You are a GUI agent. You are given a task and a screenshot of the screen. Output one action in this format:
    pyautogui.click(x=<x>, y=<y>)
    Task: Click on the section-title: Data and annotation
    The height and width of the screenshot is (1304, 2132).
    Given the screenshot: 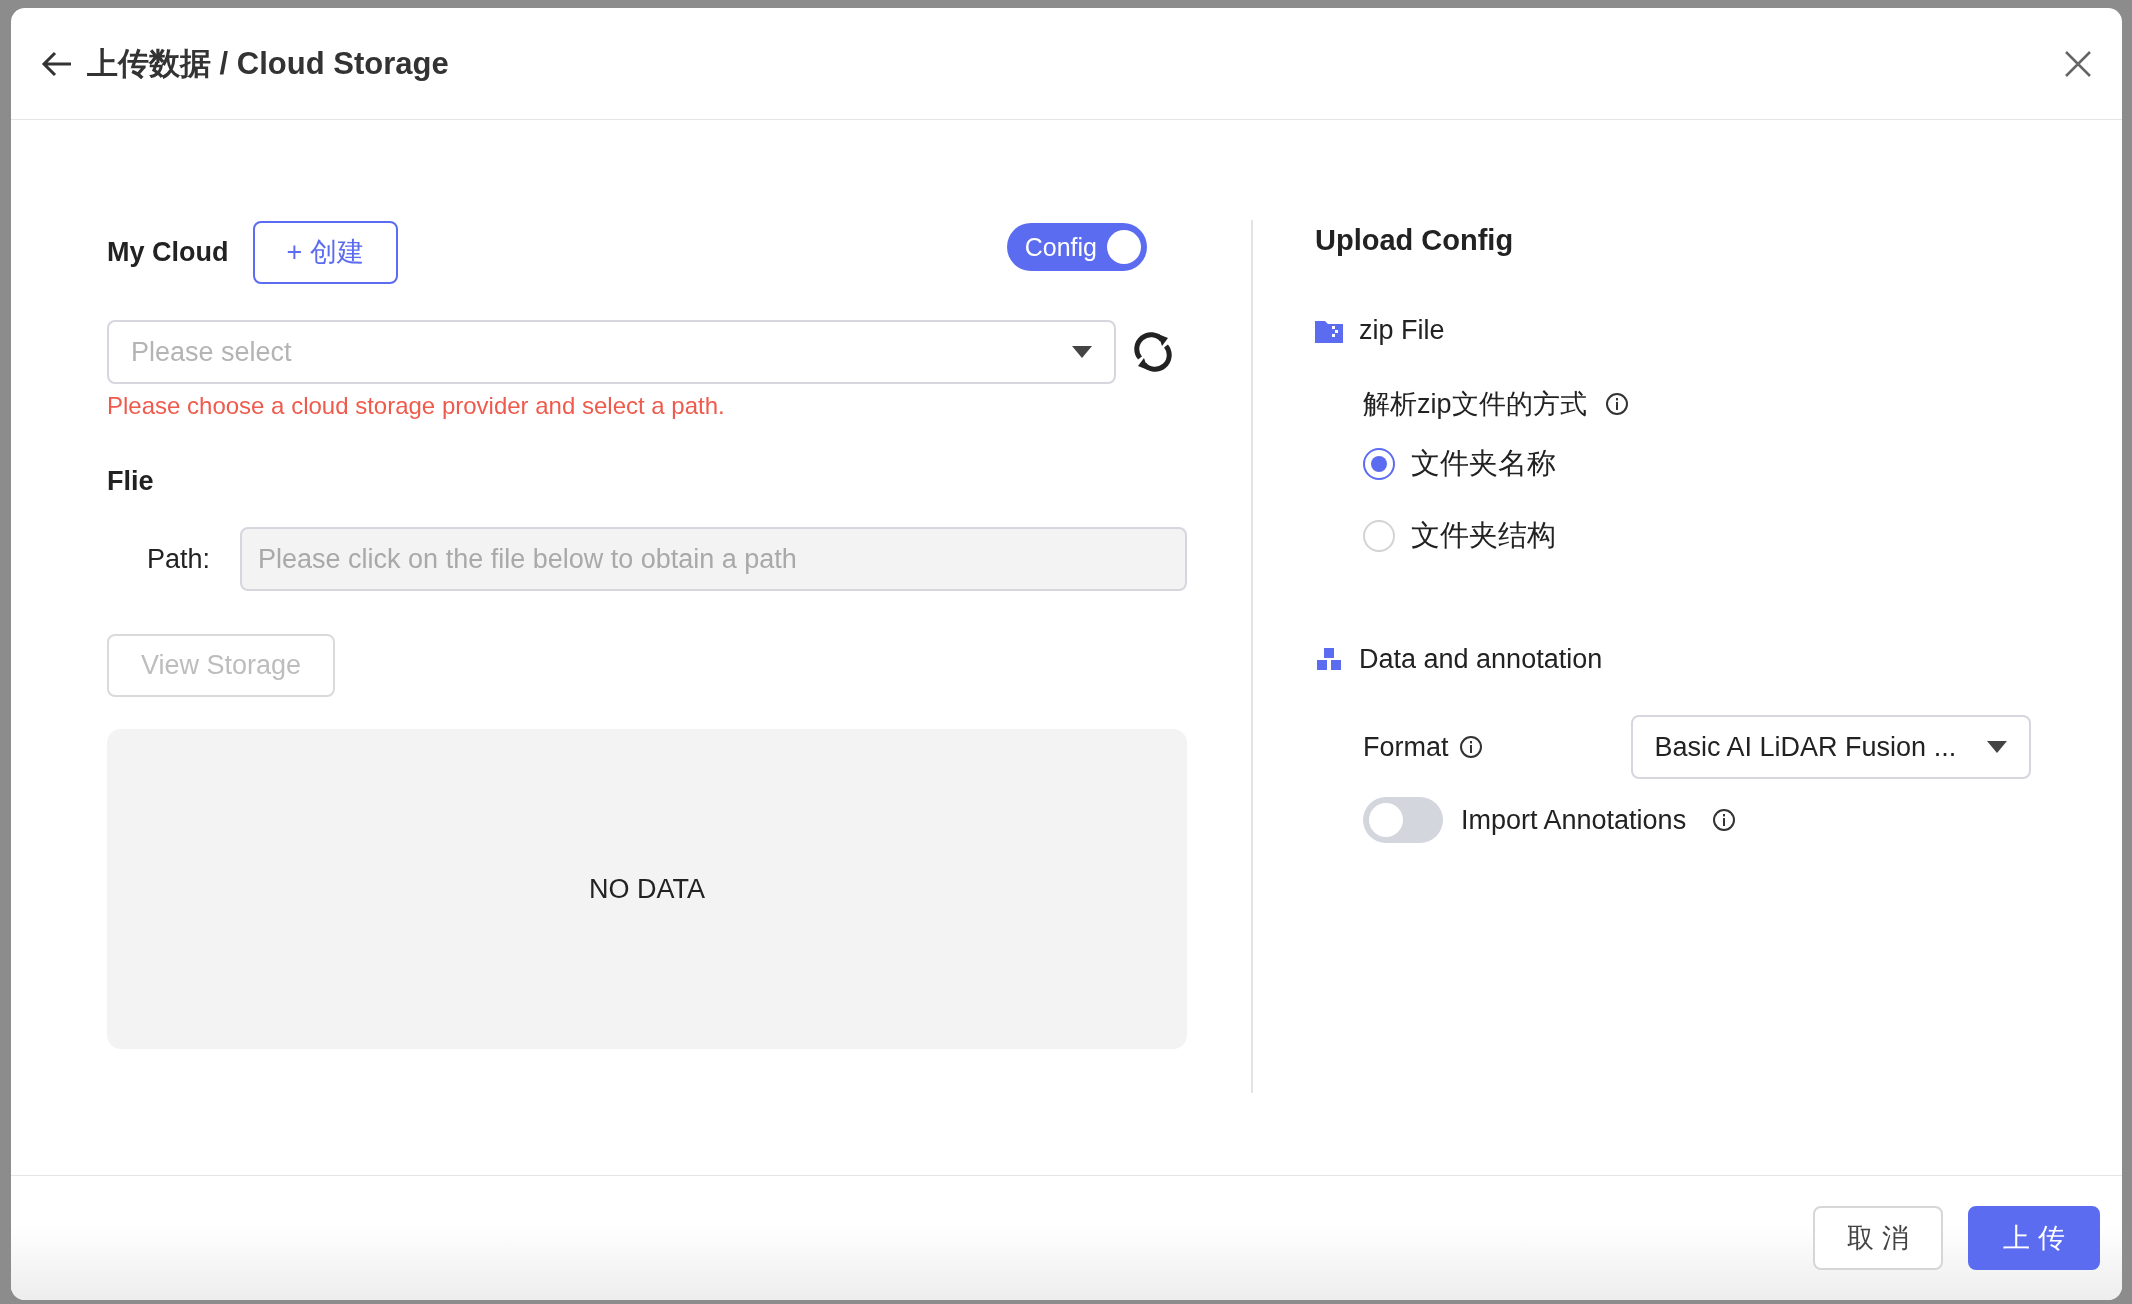 What is the action you would take?
    pyautogui.click(x=1481, y=659)
    